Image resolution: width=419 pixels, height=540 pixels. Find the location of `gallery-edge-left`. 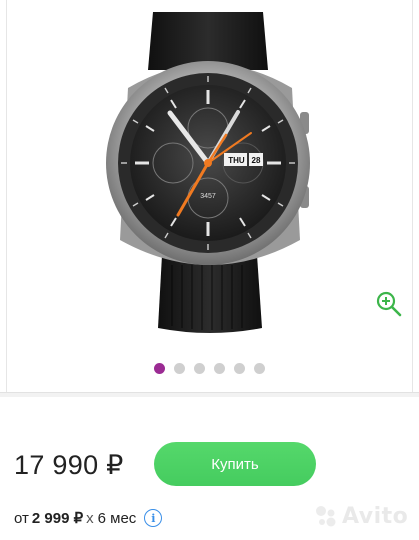

gallery-edge-left is located at coordinates (3, 196).